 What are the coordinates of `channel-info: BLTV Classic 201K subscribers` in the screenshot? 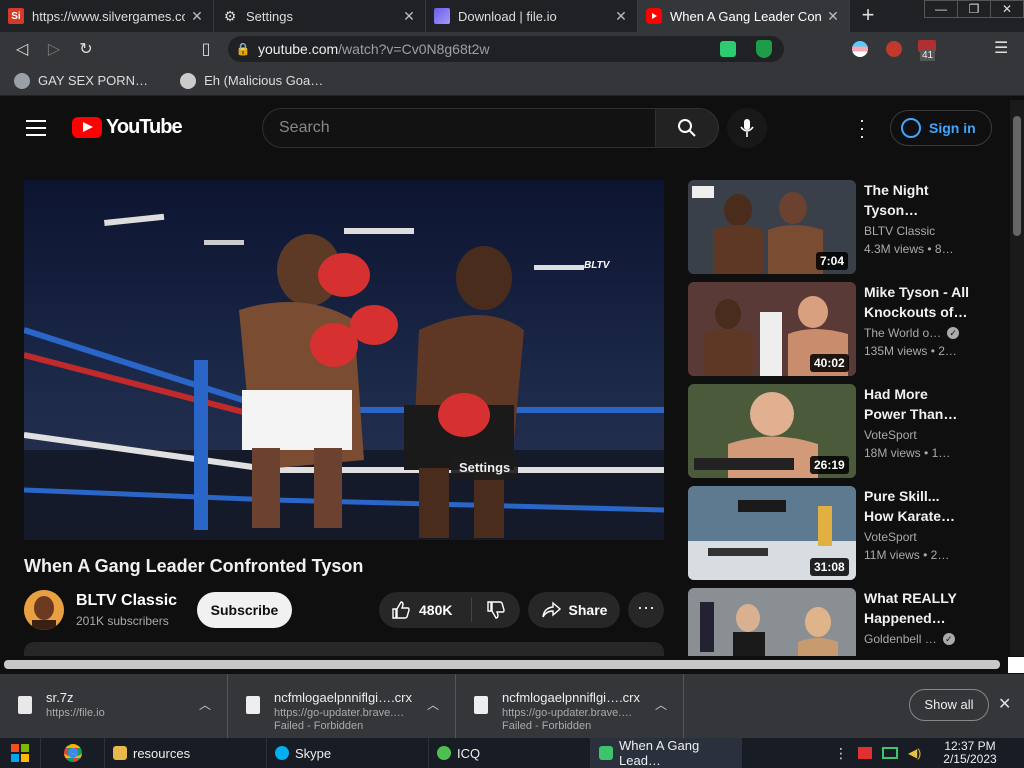 It's located at (100, 610).